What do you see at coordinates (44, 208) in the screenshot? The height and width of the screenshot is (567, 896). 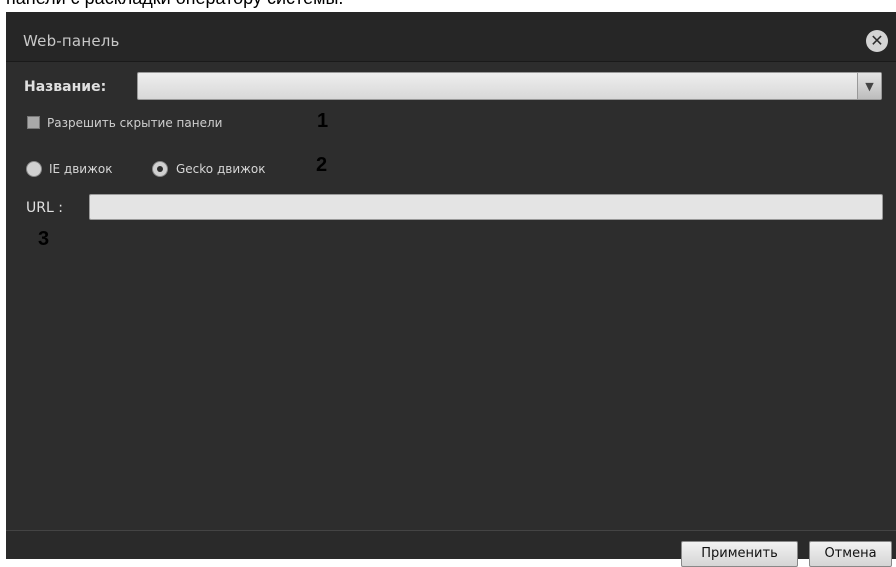 I see `url-label: URL :` at bounding box center [44, 208].